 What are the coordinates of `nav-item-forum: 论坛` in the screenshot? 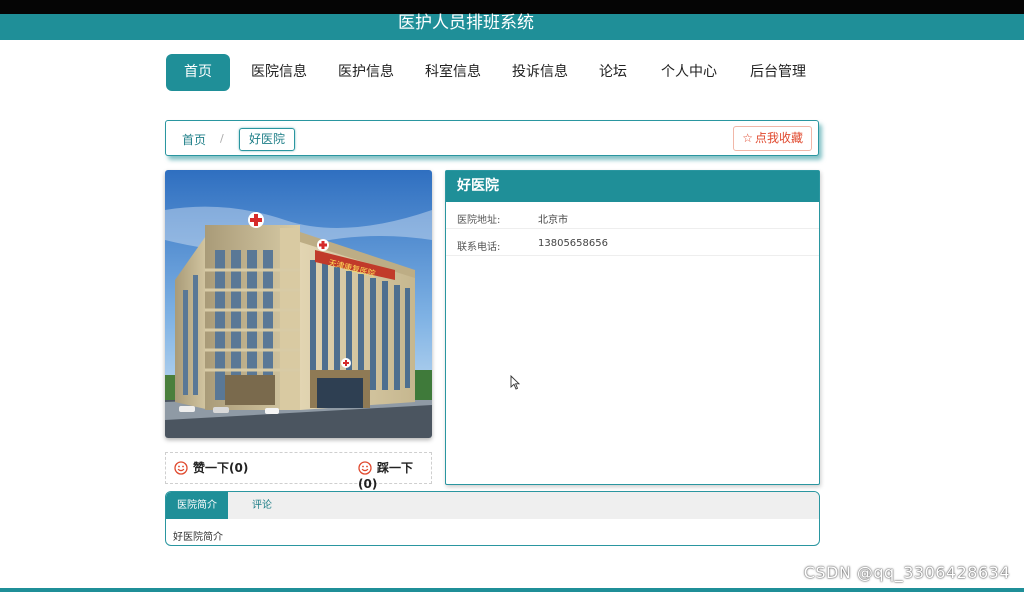 It's located at (613, 72).